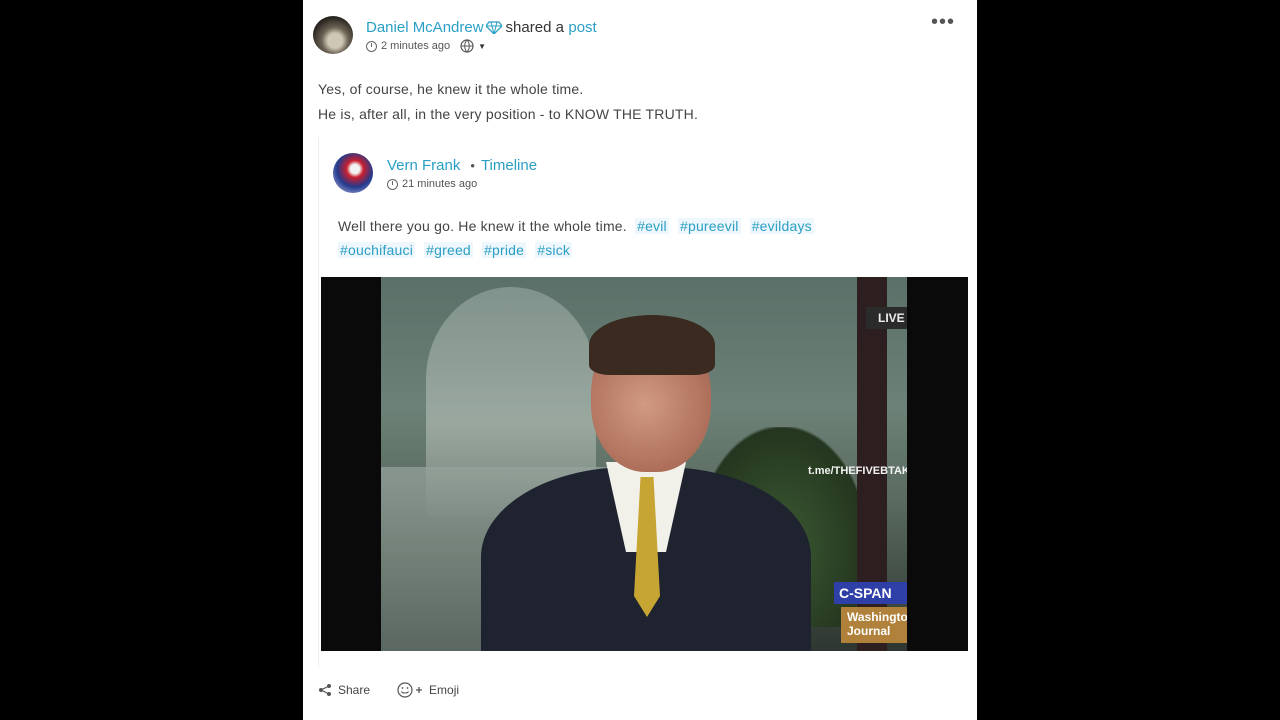 This screenshot has width=1280, height=720. Describe the element at coordinates (410, 690) in the screenshot. I see `smiley-plus-icon` at that location.